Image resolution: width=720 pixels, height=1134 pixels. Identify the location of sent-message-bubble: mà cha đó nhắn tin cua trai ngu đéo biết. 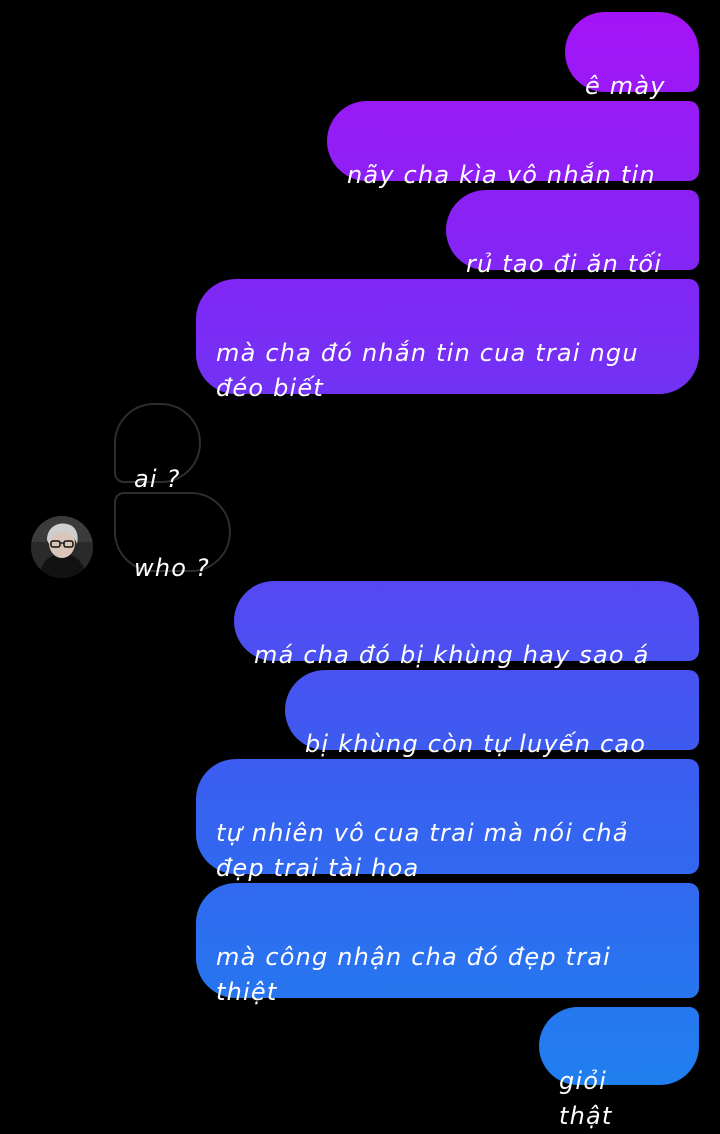
(447, 340).